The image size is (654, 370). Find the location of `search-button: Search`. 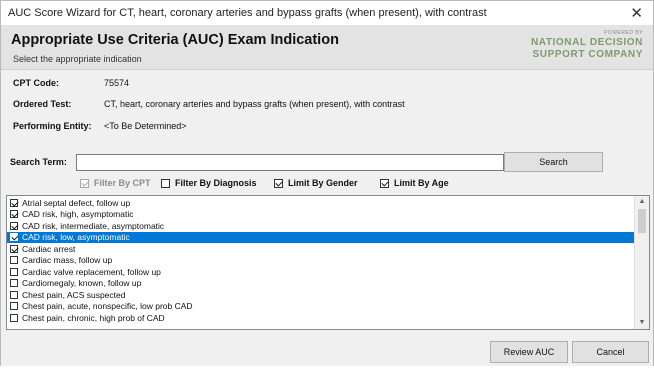

search-button: Search is located at coordinates (553, 162).